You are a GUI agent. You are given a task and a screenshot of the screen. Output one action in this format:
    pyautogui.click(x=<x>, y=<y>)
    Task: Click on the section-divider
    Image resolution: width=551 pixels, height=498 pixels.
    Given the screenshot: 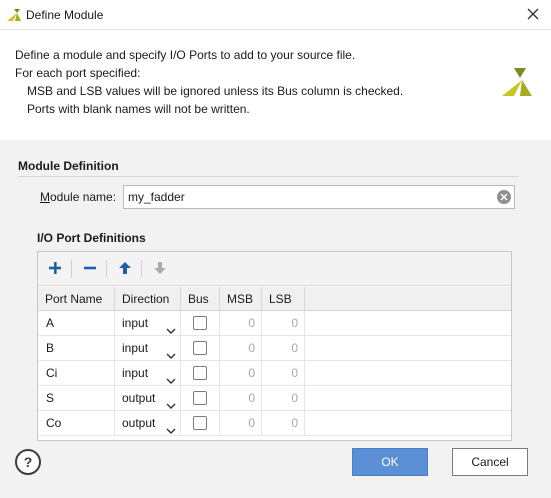 What is the action you would take?
    pyautogui.click(x=268, y=176)
    